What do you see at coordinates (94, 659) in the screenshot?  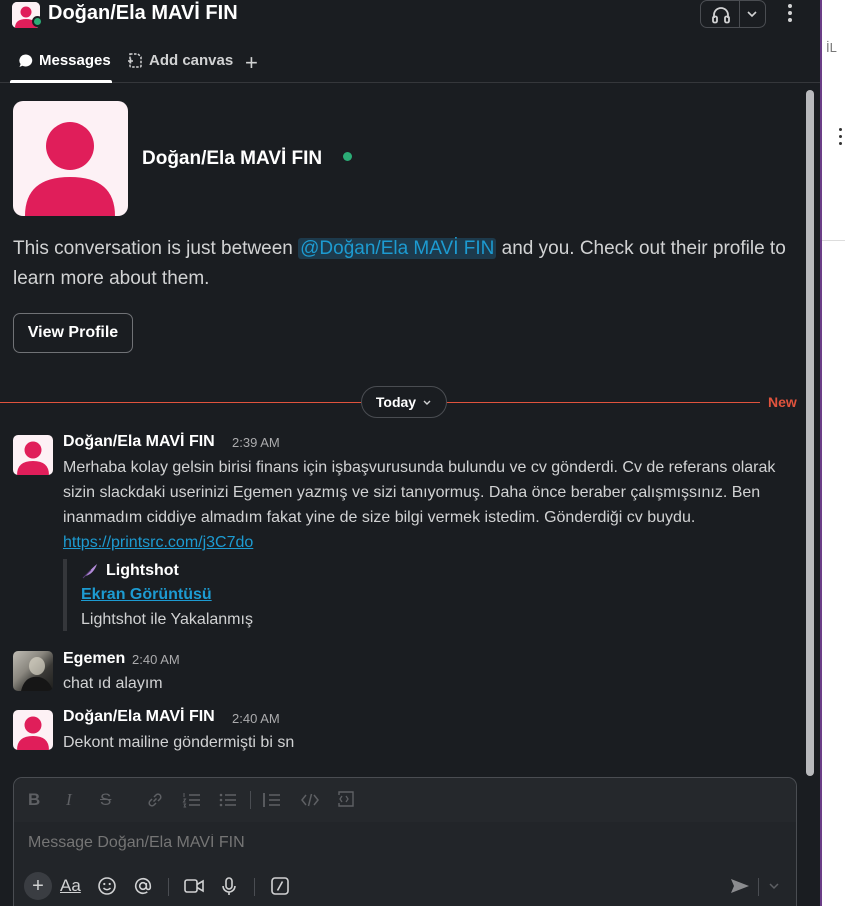 I see `message-author: Egemen` at bounding box center [94, 659].